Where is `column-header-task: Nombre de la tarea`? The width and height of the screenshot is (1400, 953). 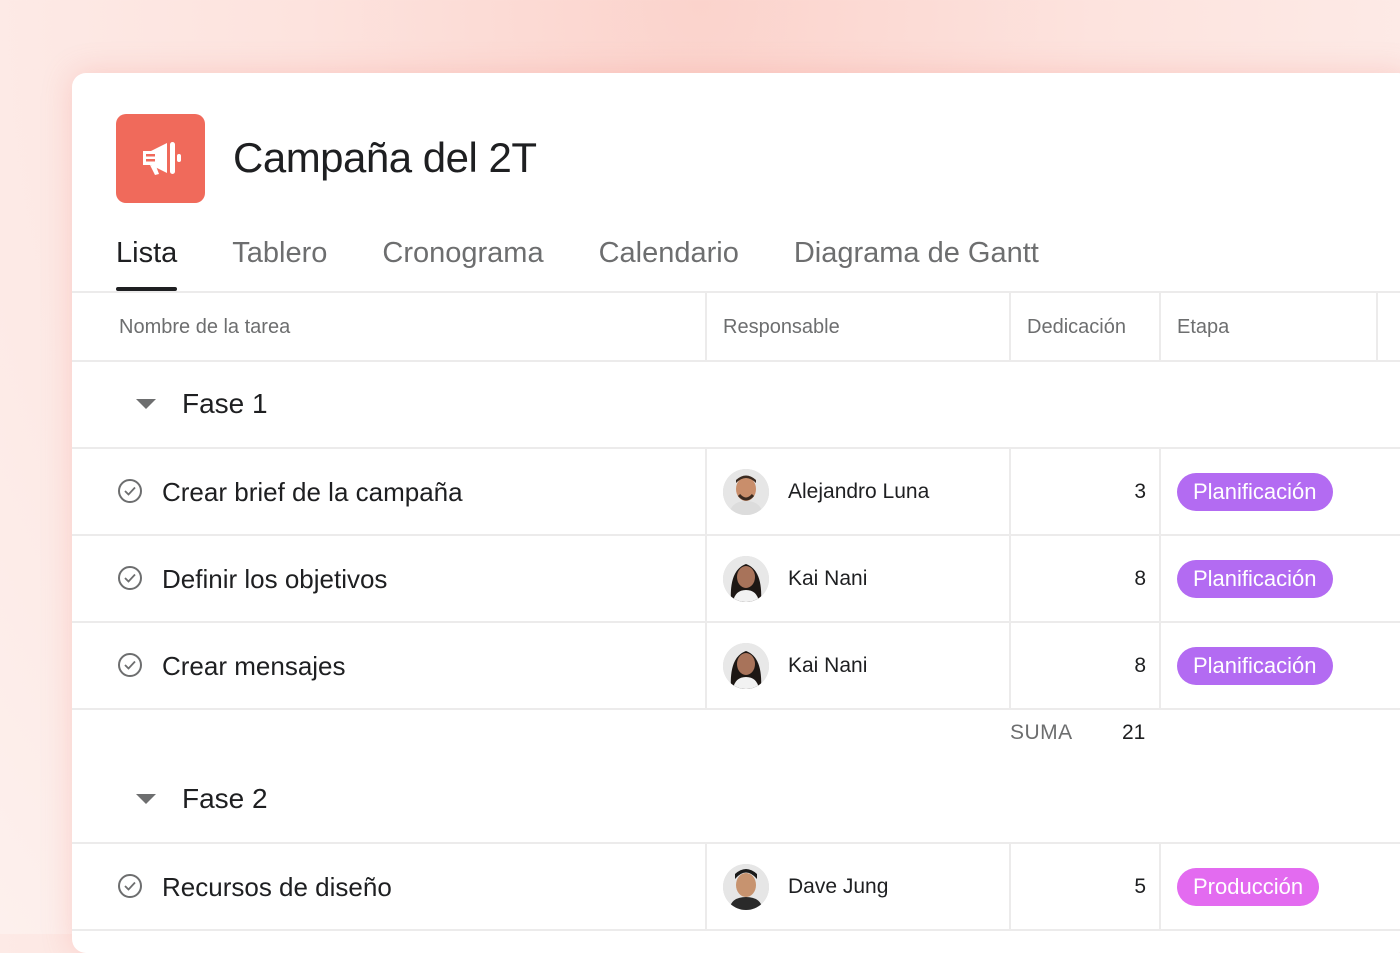 column-header-task: Nombre de la tarea is located at coordinates (204, 327).